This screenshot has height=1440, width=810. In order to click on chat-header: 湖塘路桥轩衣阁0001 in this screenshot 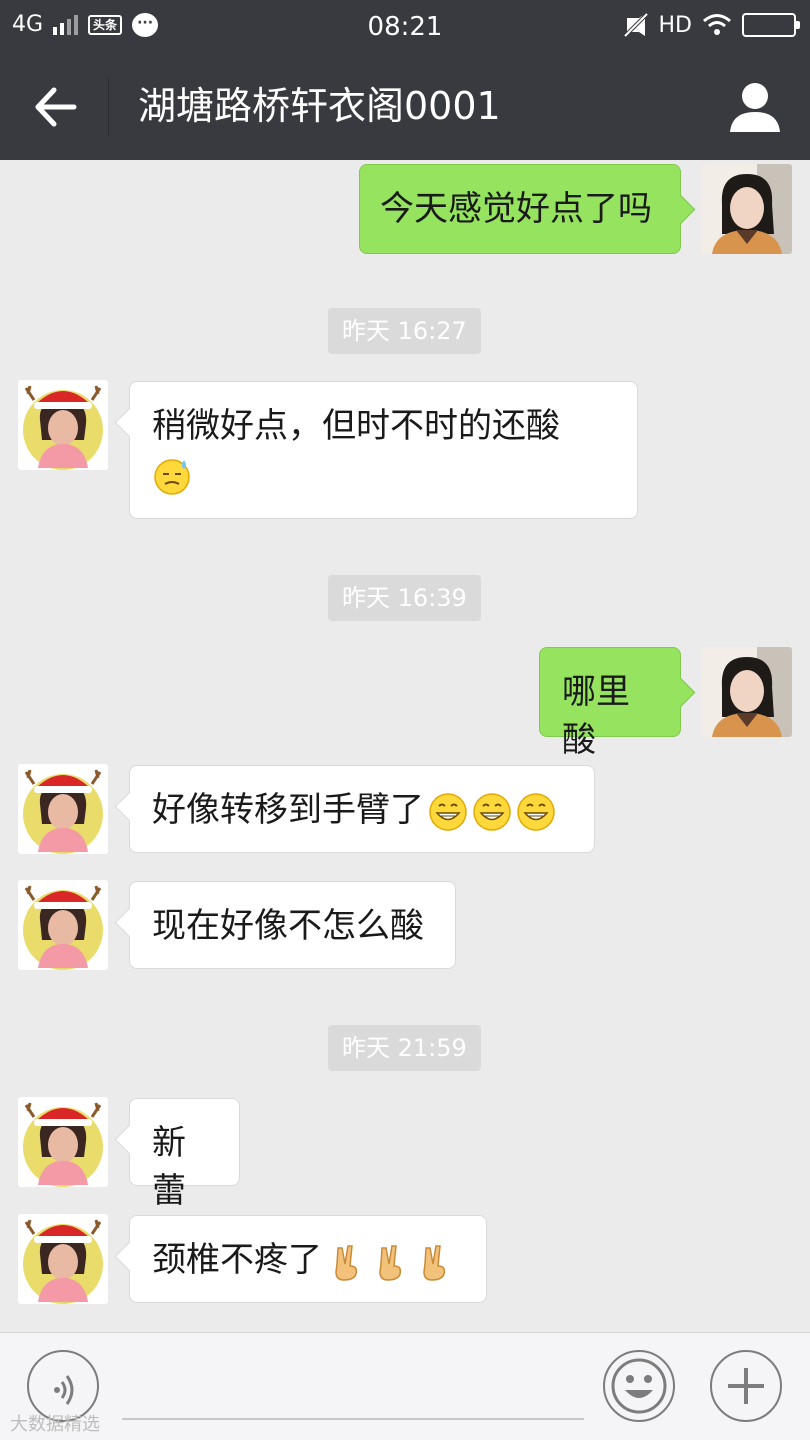, I will do `click(405, 107)`.